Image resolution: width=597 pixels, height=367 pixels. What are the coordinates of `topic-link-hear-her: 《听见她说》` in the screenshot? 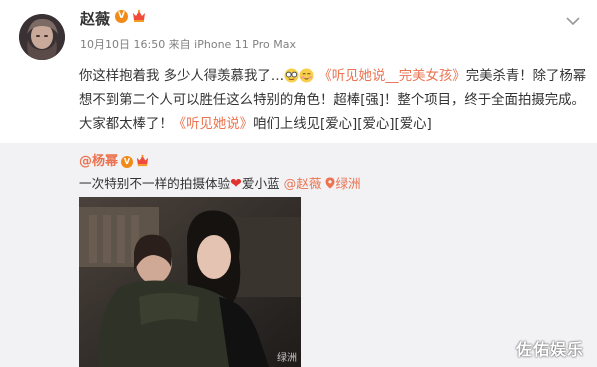 It's located at (213, 124).